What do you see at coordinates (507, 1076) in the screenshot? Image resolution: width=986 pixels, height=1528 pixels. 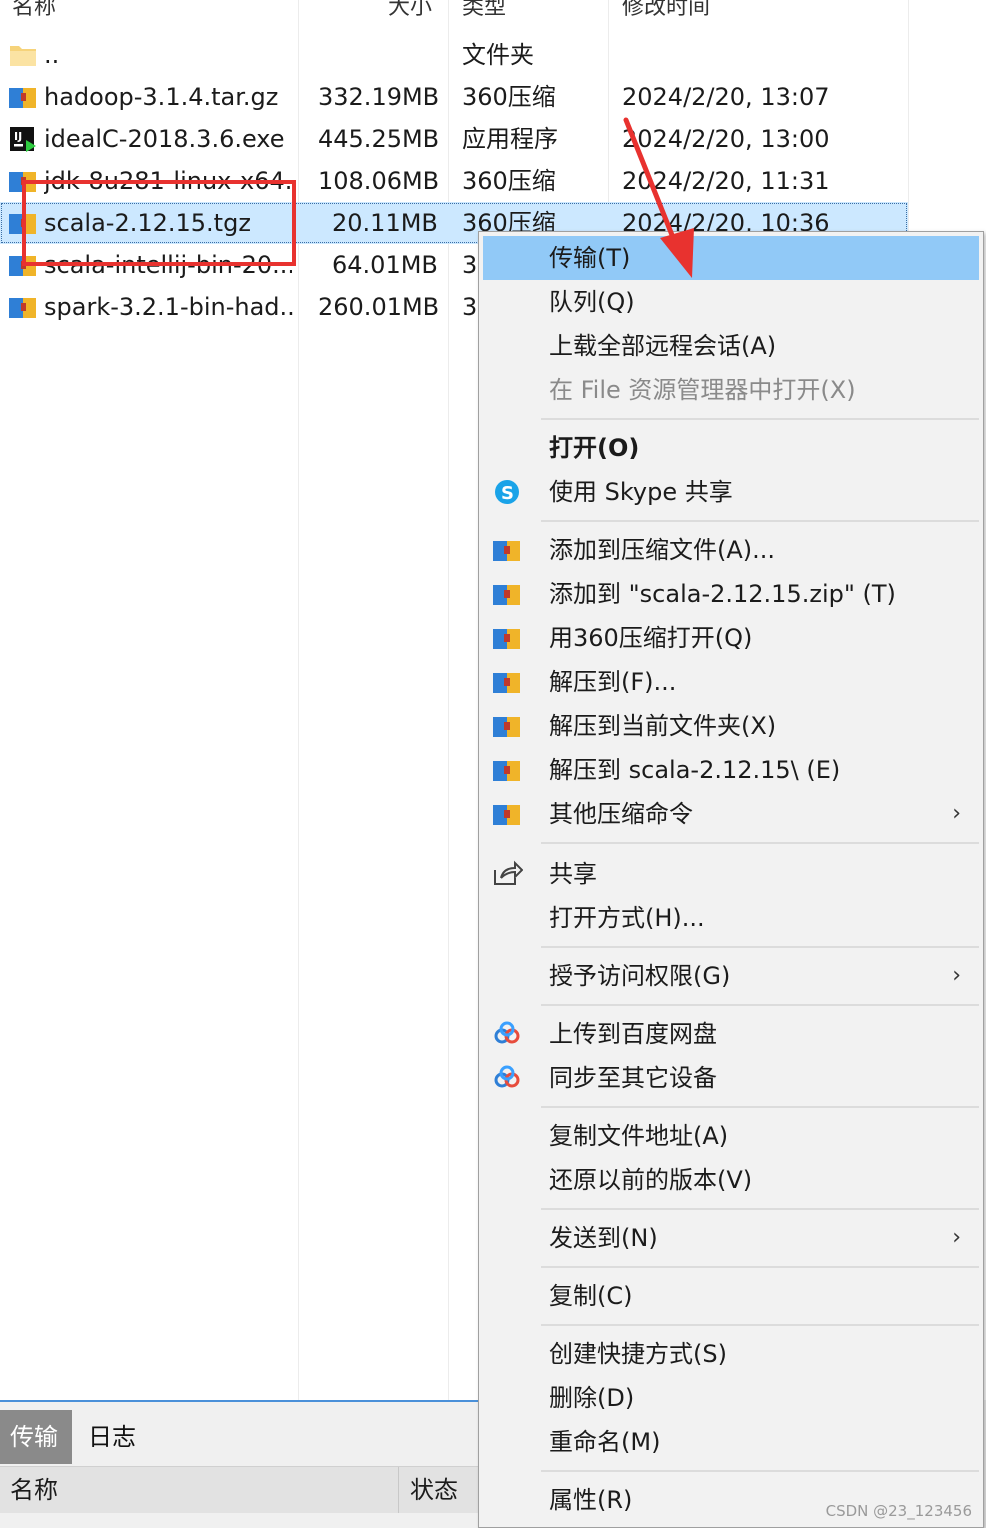 I see `baidu-netdisk-icon` at bounding box center [507, 1076].